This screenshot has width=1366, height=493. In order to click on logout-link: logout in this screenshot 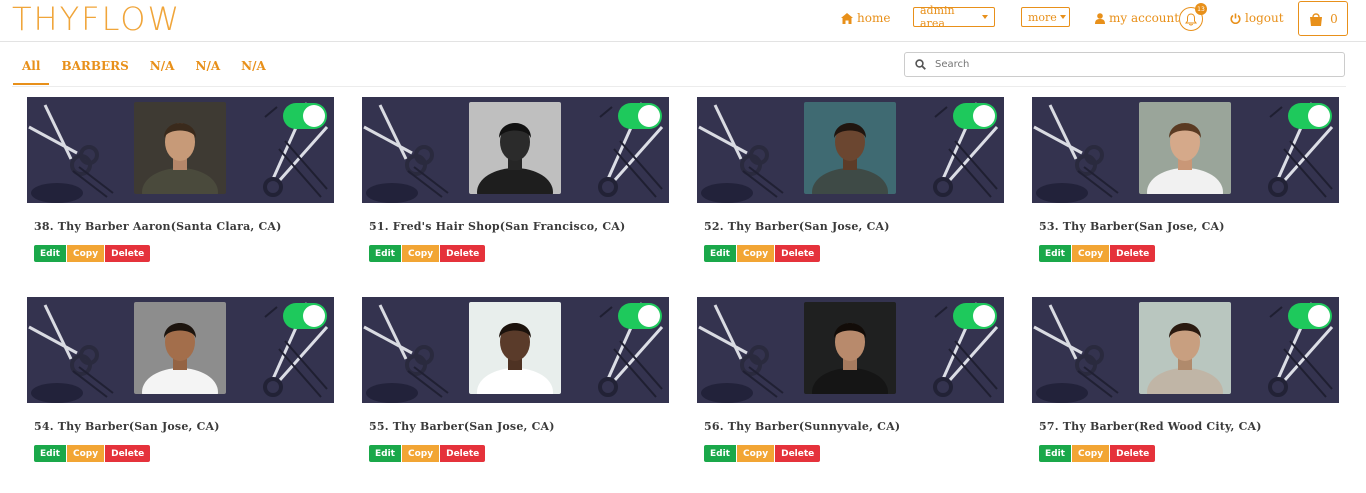, I will do `click(1257, 18)`.